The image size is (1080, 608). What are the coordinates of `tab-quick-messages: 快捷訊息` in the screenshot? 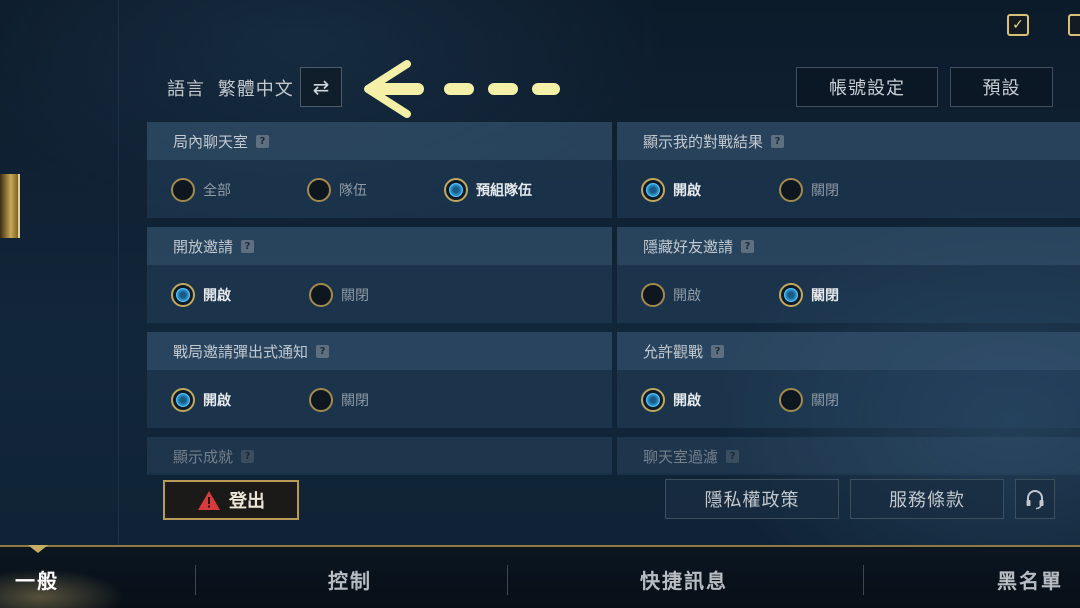 It's located at (684, 579).